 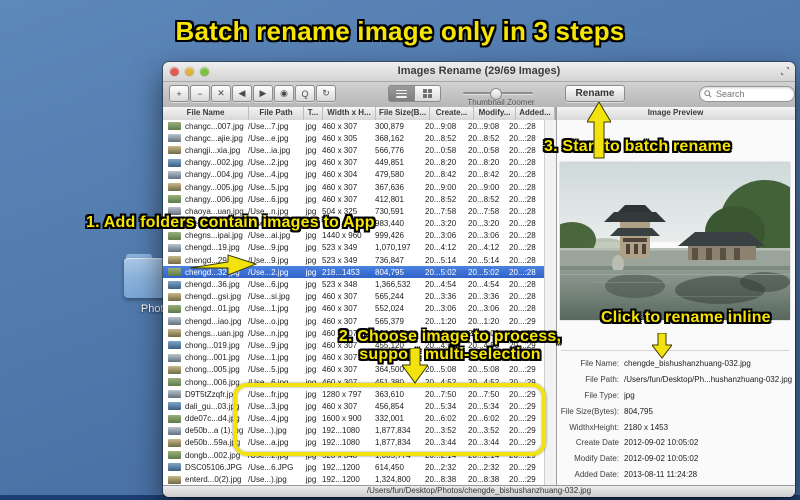 I want to click on cell-create-date: 20...9:08, so click(x=441, y=126).